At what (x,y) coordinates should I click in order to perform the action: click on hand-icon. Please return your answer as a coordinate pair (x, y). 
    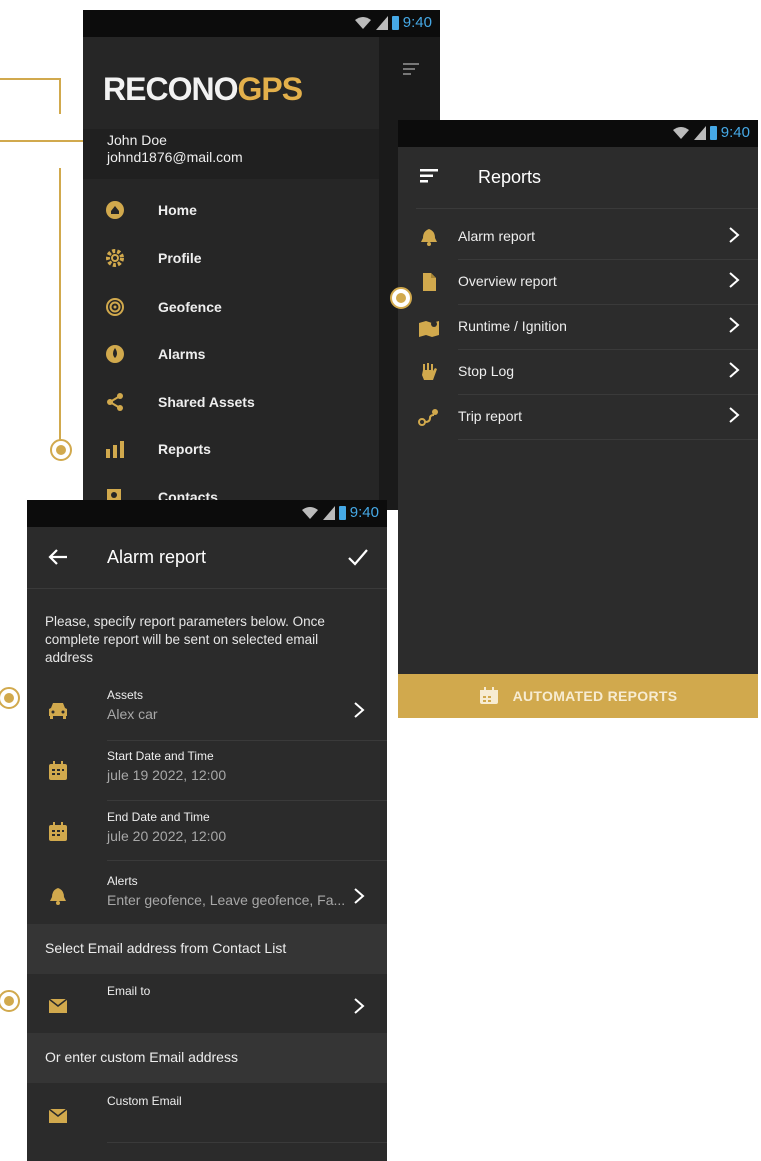
    Looking at the image, I should click on (429, 372).